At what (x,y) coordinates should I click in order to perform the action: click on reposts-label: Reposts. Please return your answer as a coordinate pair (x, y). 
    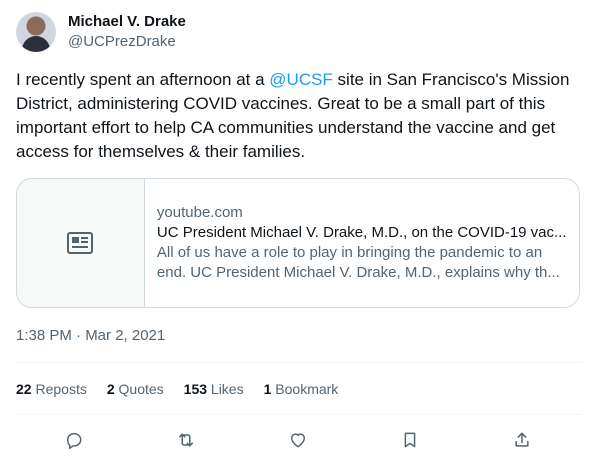
    Looking at the image, I should click on (61, 389).